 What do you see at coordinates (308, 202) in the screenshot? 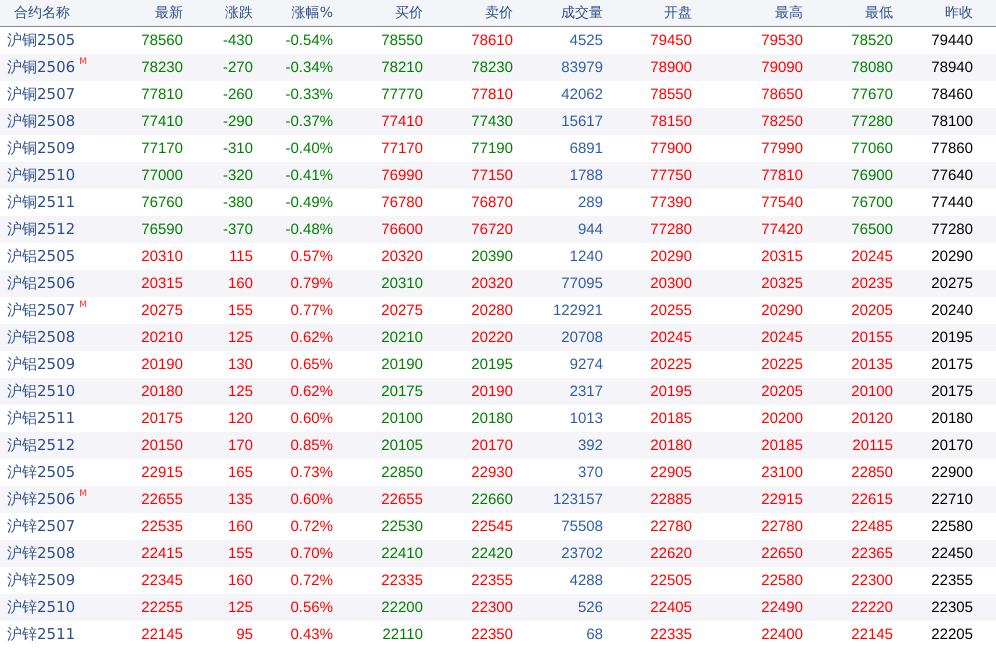
I see `table-cell-text: -0.49%` at bounding box center [308, 202].